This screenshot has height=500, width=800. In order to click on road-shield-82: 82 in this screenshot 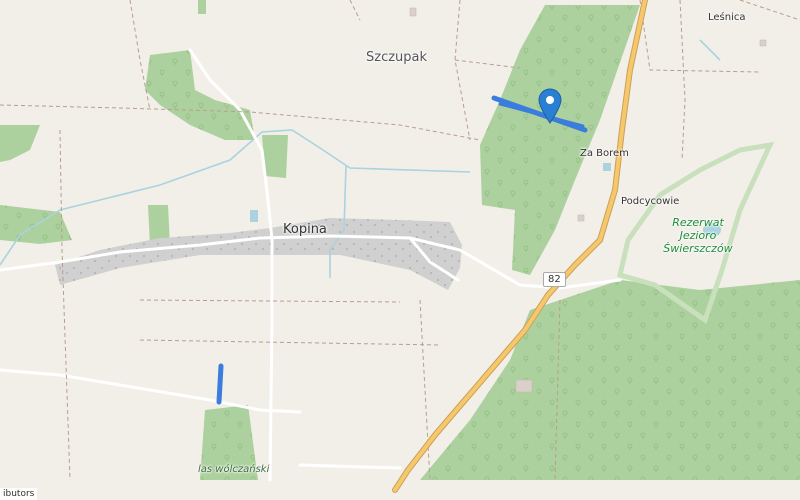, I will do `click(554, 279)`.